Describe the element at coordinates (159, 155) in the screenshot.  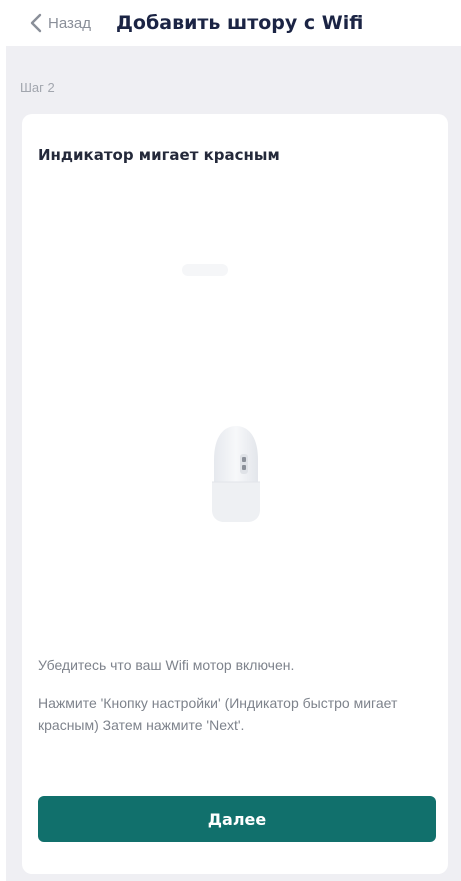
I see `card-title: Индикатор мигает красным` at that location.